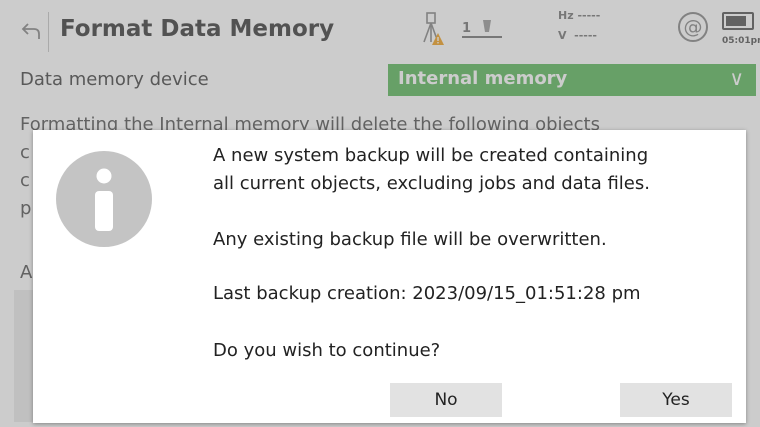 The image size is (760, 427). What do you see at coordinates (104, 199) in the screenshot?
I see `info-icon` at bounding box center [104, 199].